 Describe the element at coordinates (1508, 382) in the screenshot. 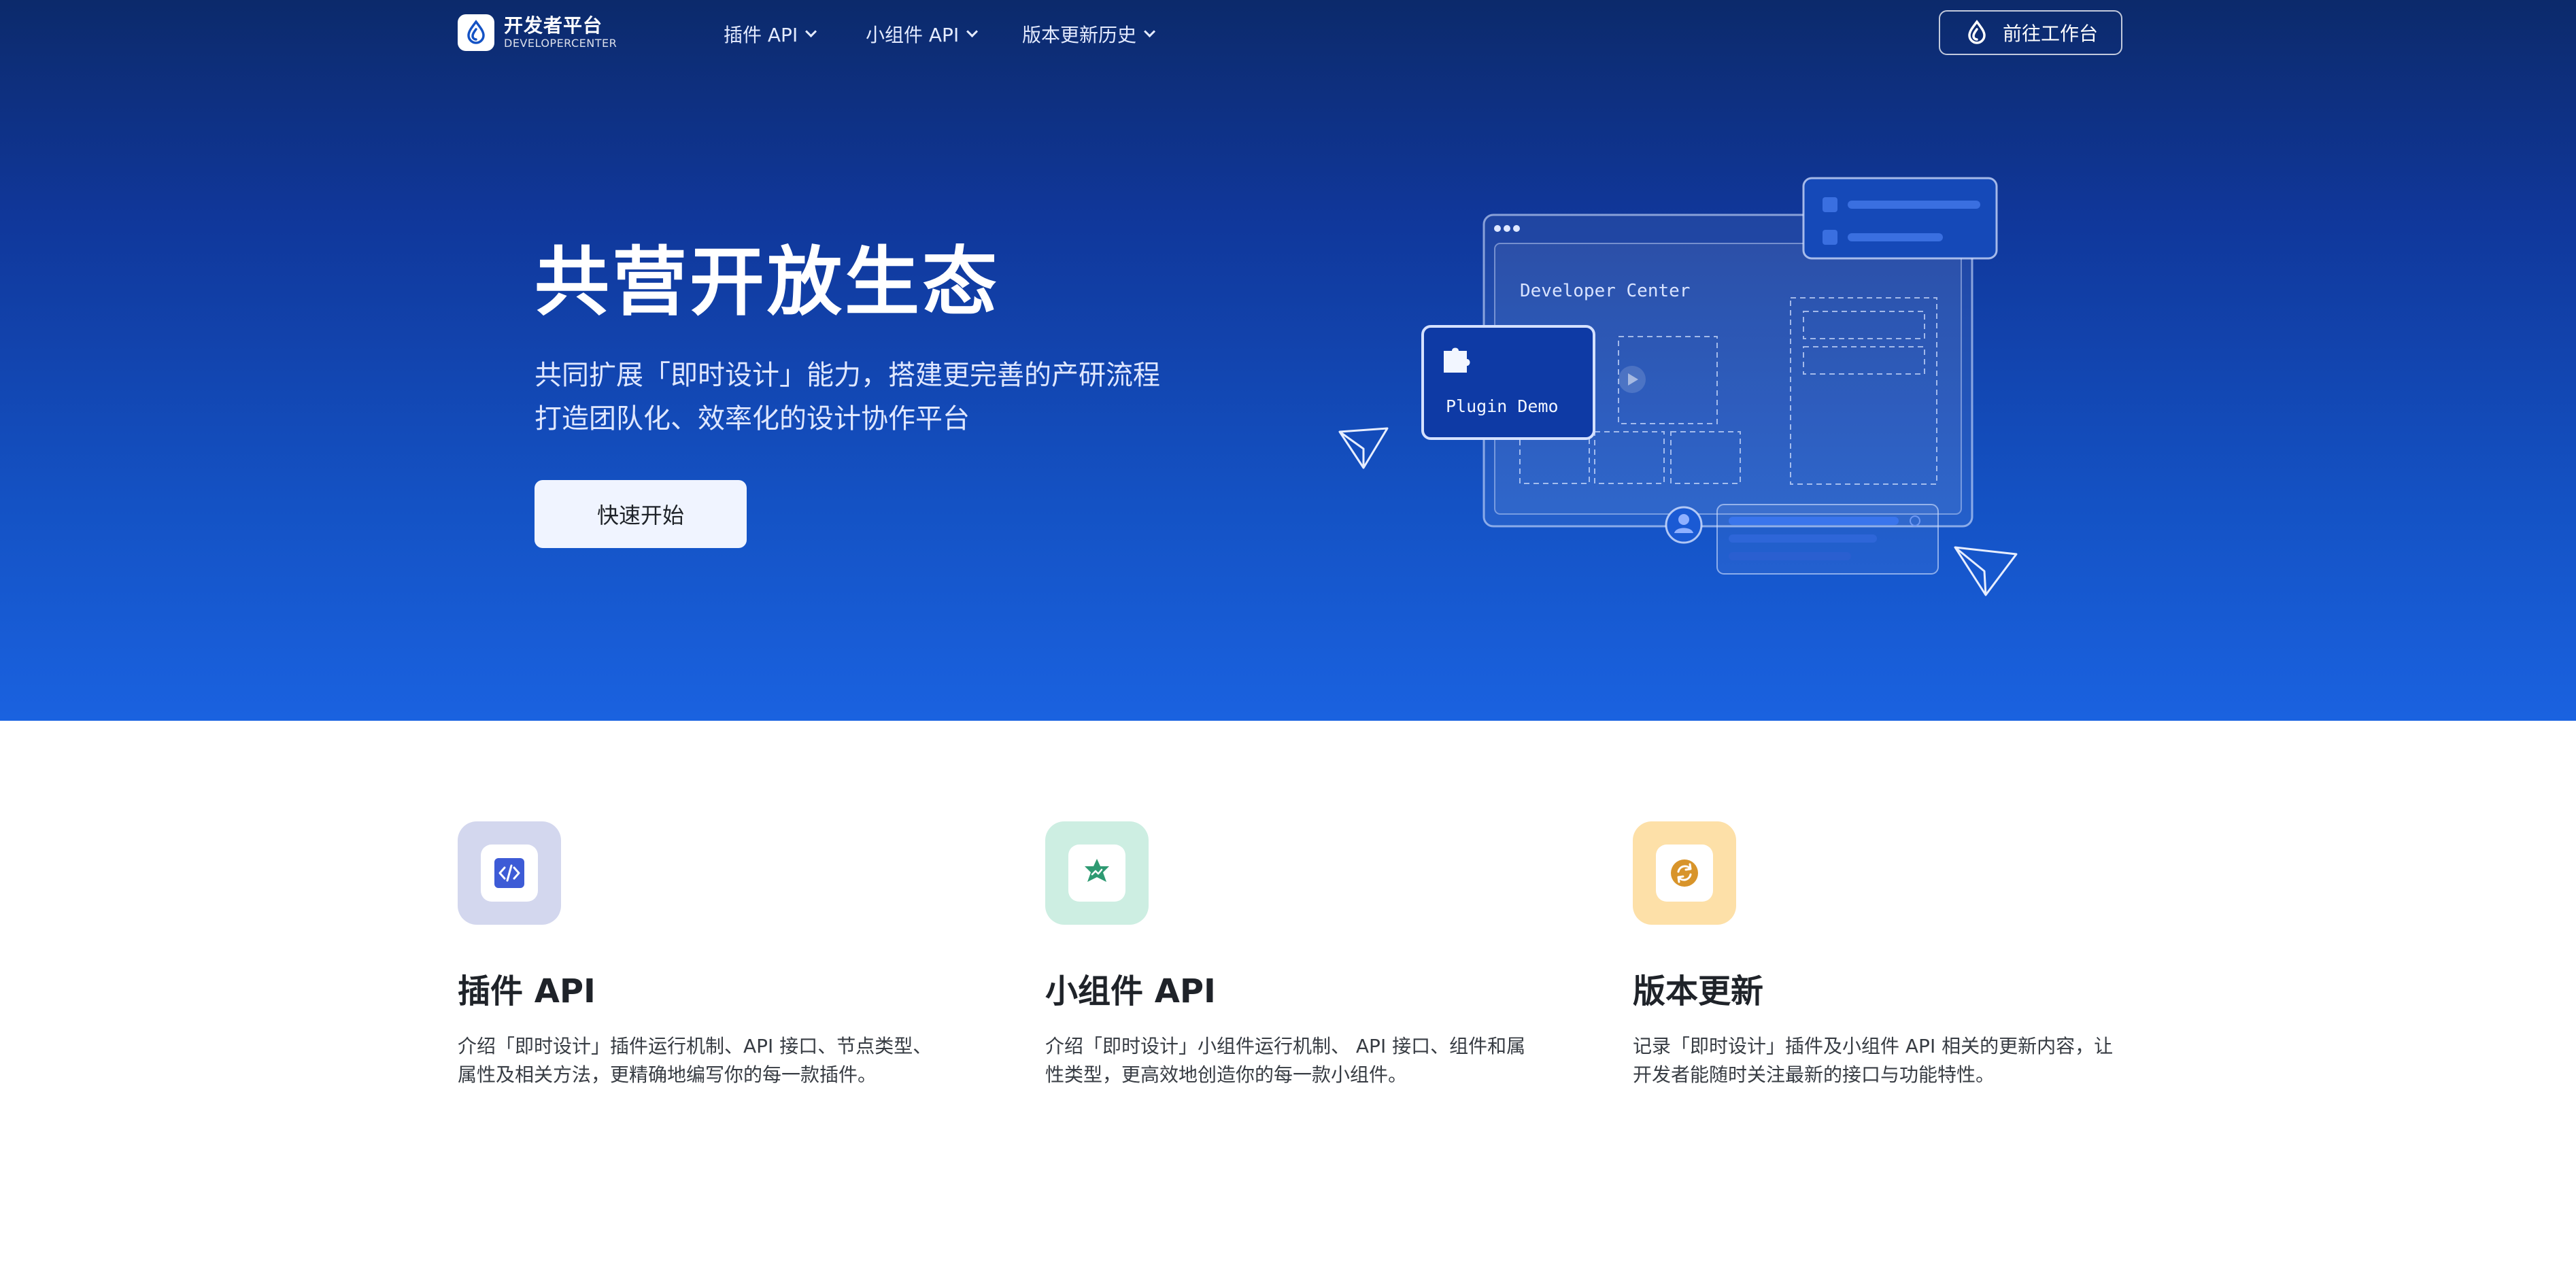

I see `plugin-demo-card: Plugin Demo` at that location.